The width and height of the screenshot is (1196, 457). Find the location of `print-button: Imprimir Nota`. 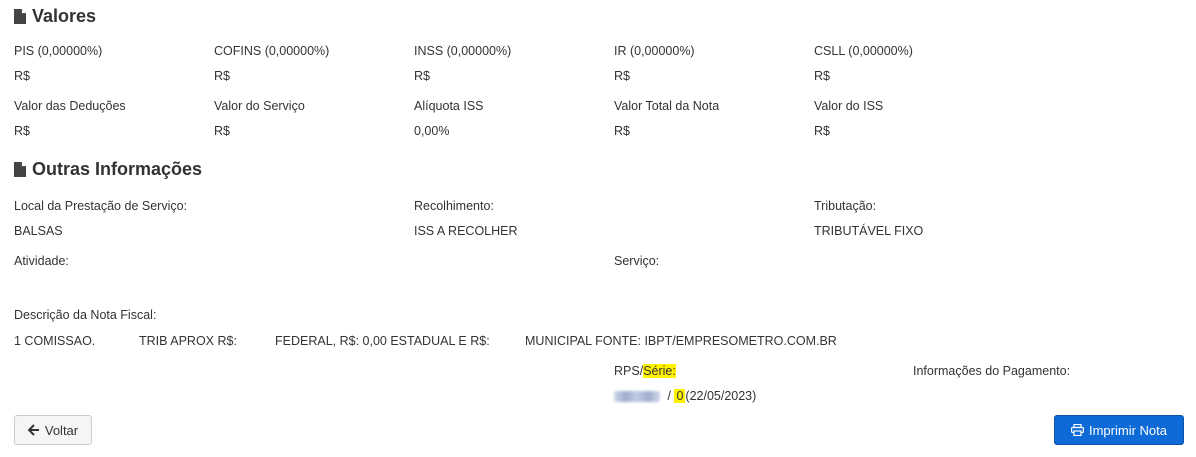

print-button: Imprimir Nota is located at coordinates (1119, 430).